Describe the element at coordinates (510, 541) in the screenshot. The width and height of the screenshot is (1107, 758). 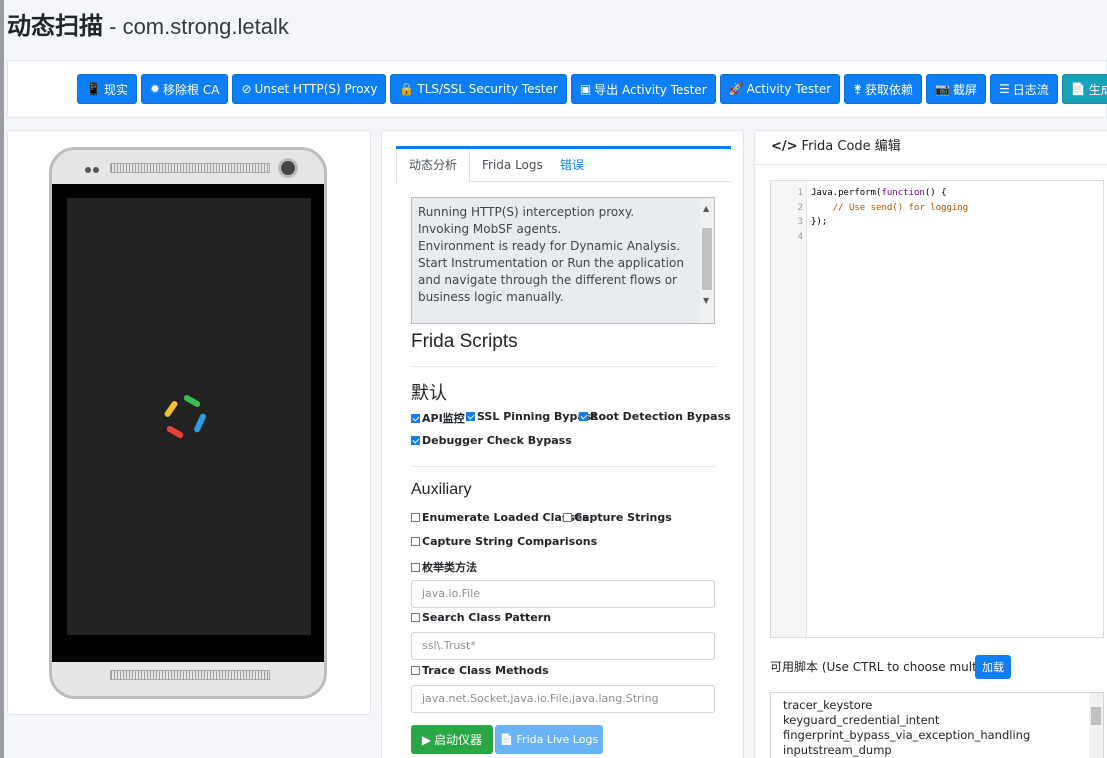
I see `checkbox-label: Capture String Comparisons` at that location.